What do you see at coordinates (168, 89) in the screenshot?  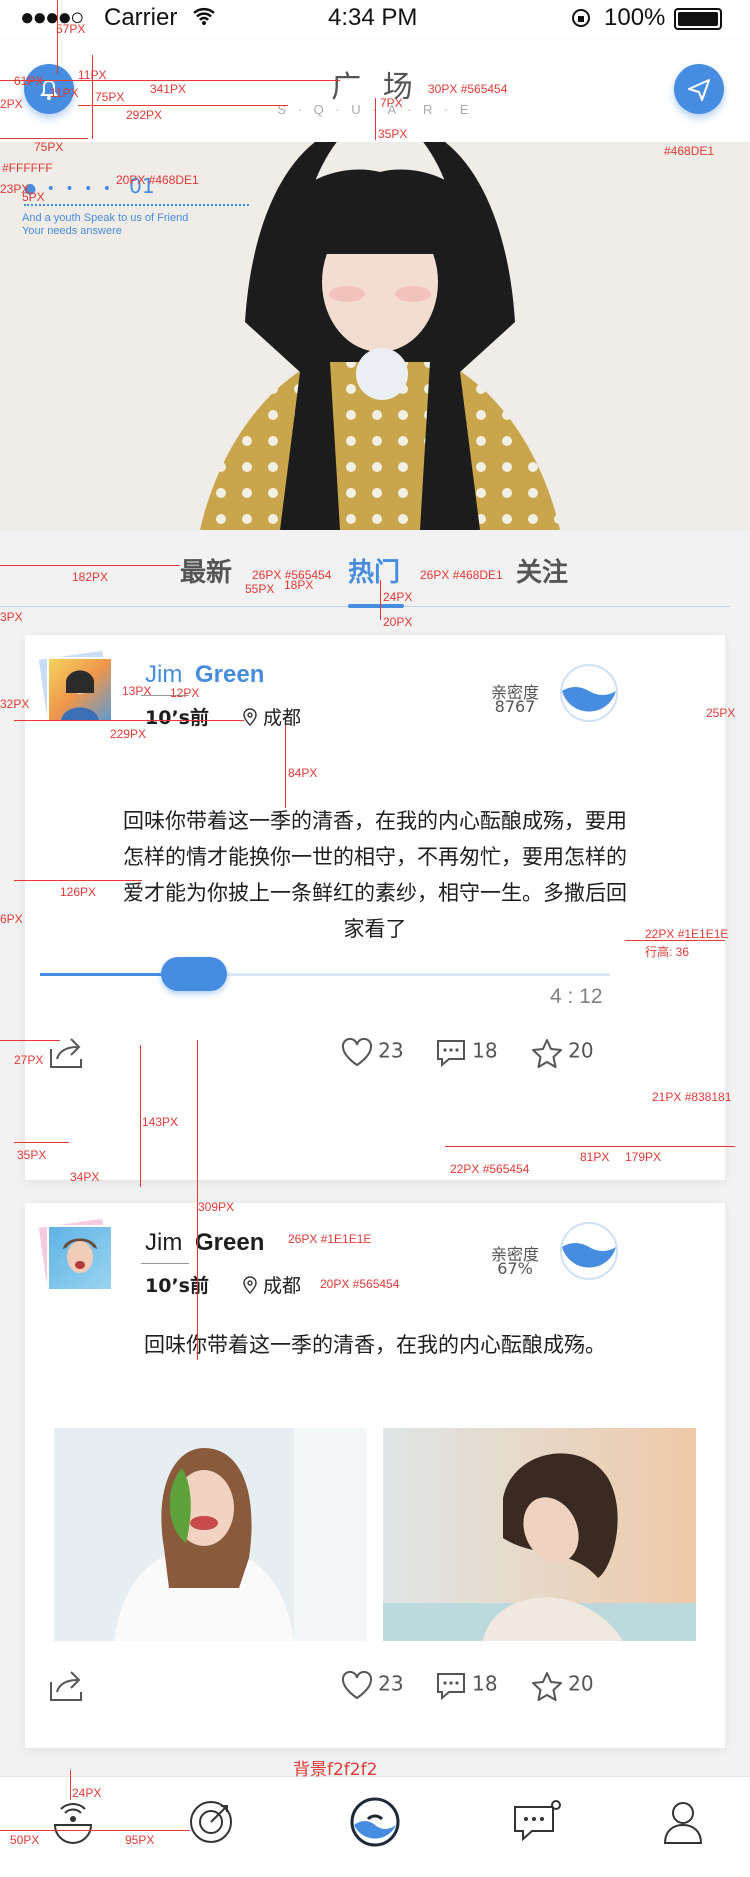 I see `annotation-label: 341PX` at bounding box center [168, 89].